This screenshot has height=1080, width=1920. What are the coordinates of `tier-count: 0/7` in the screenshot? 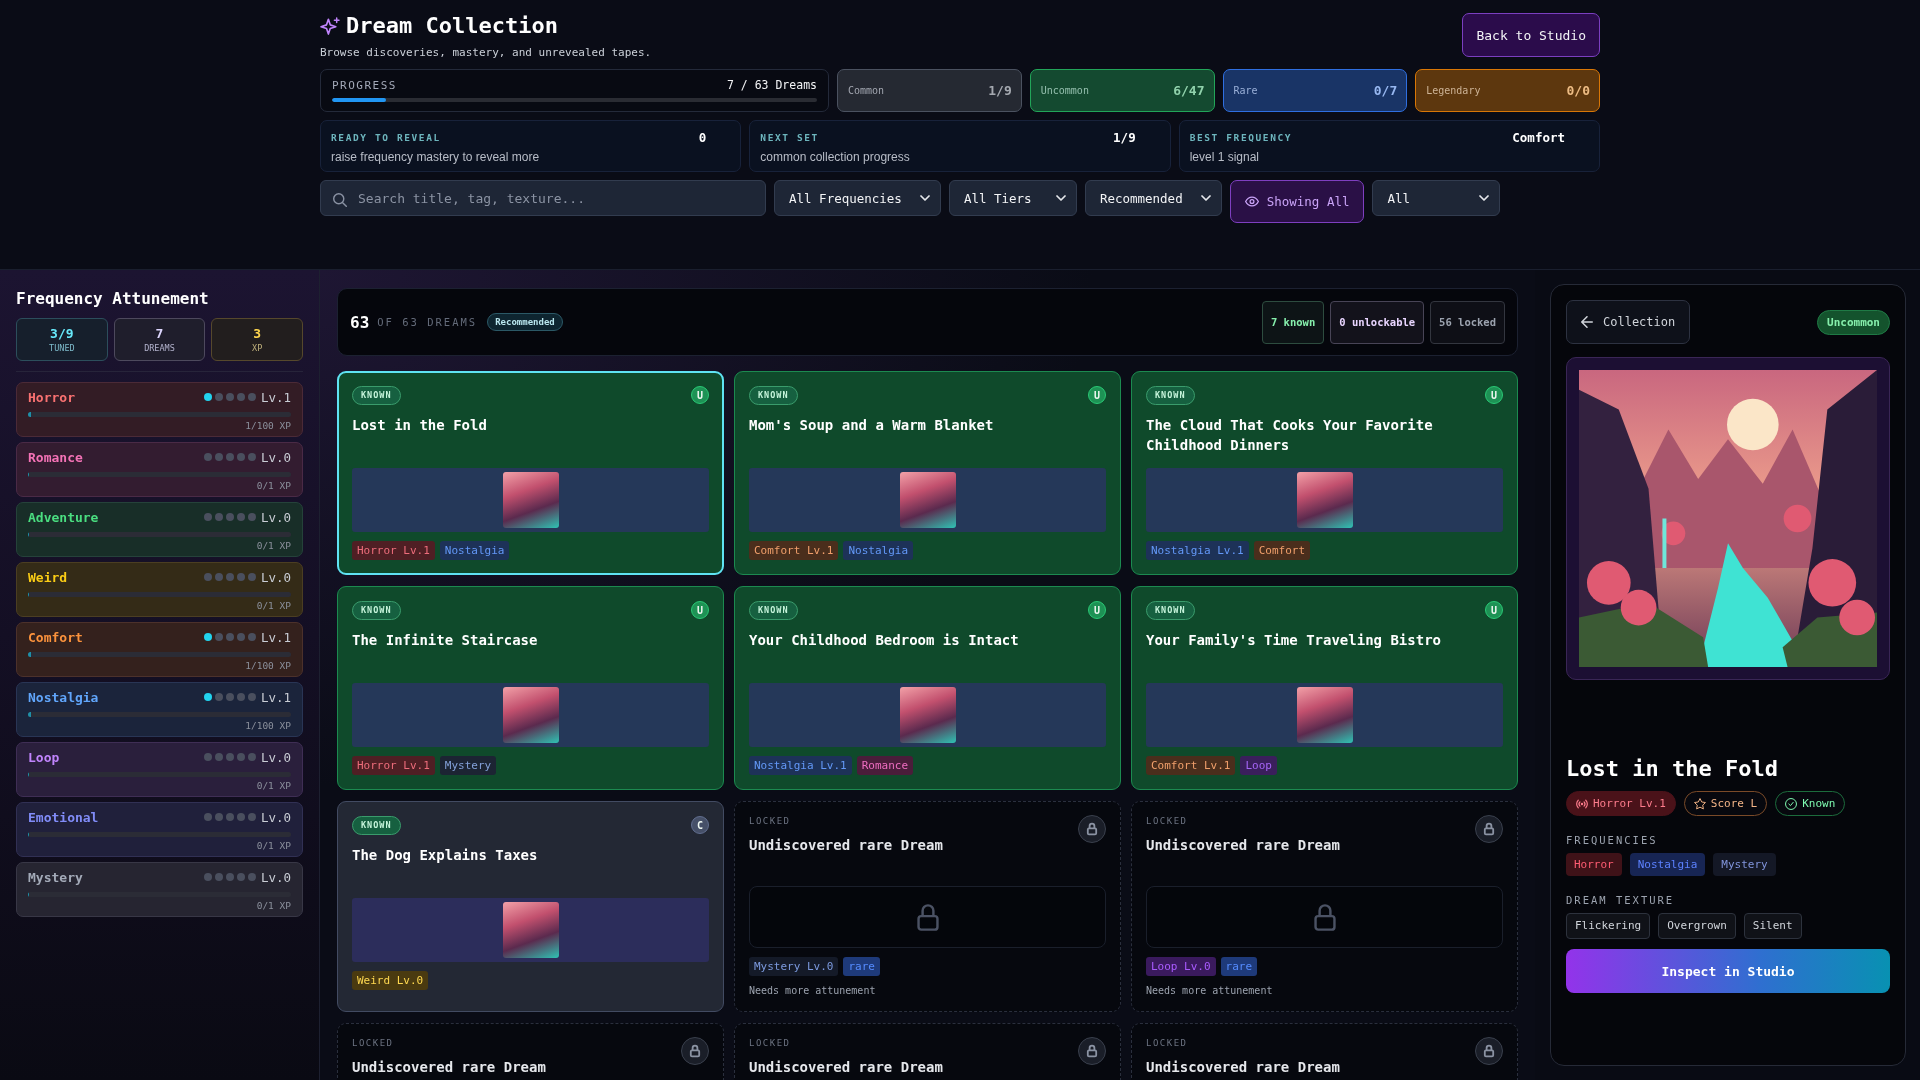 It's located at (1385, 90).